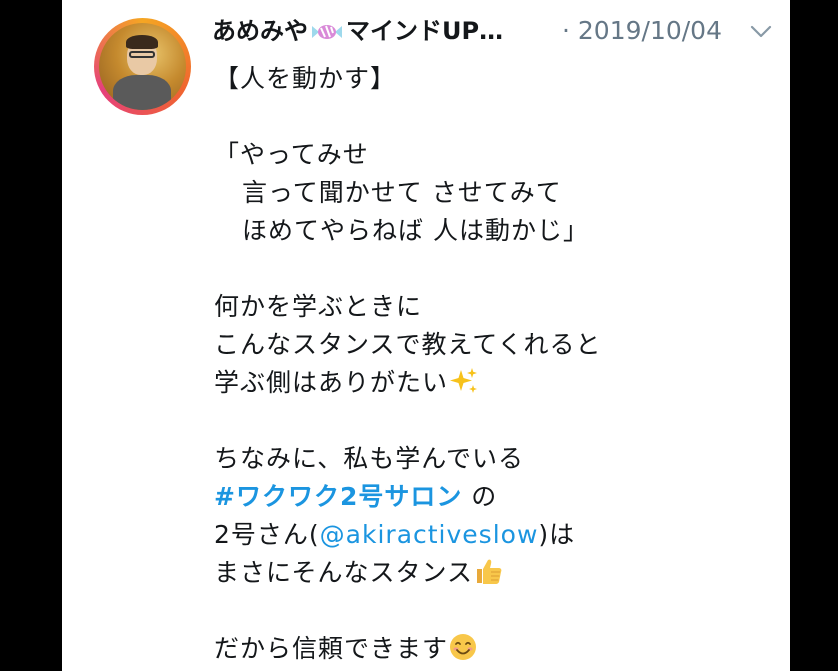 The image size is (838, 671). I want to click on candy-icon, so click(327, 32).